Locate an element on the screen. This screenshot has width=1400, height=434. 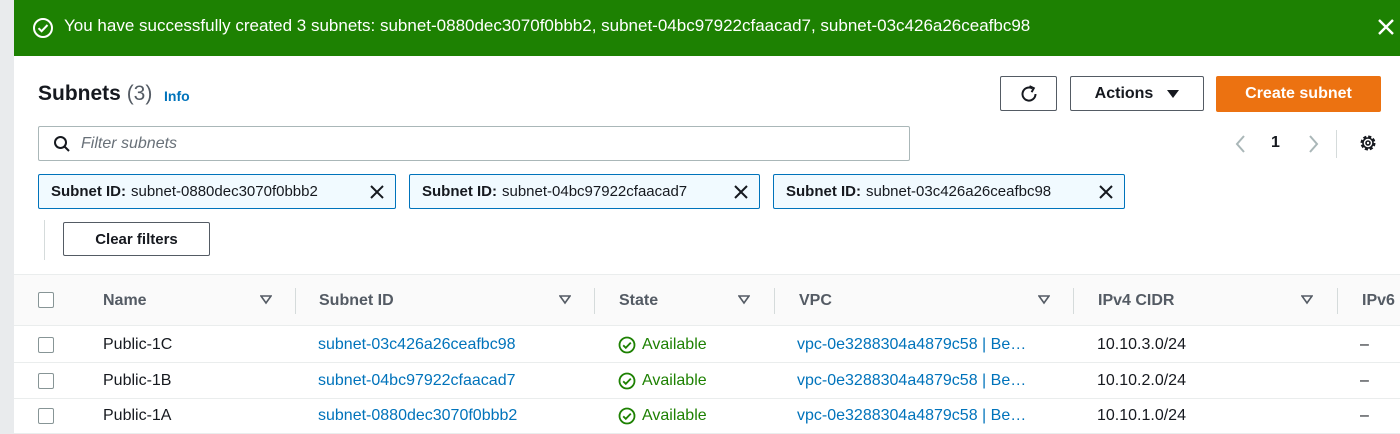
filter-value: subnet-0880dec3070f0bbb2 is located at coordinates (224, 191).